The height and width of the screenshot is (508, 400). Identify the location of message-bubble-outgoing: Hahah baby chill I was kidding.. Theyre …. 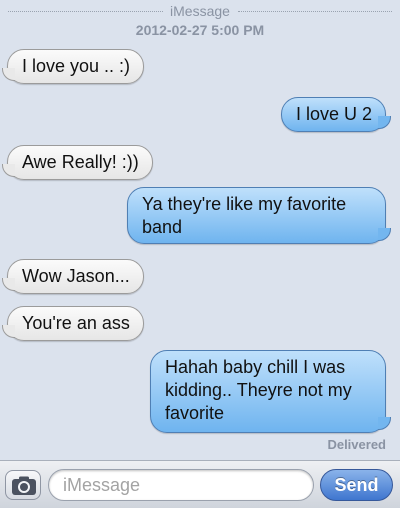
(270, 391).